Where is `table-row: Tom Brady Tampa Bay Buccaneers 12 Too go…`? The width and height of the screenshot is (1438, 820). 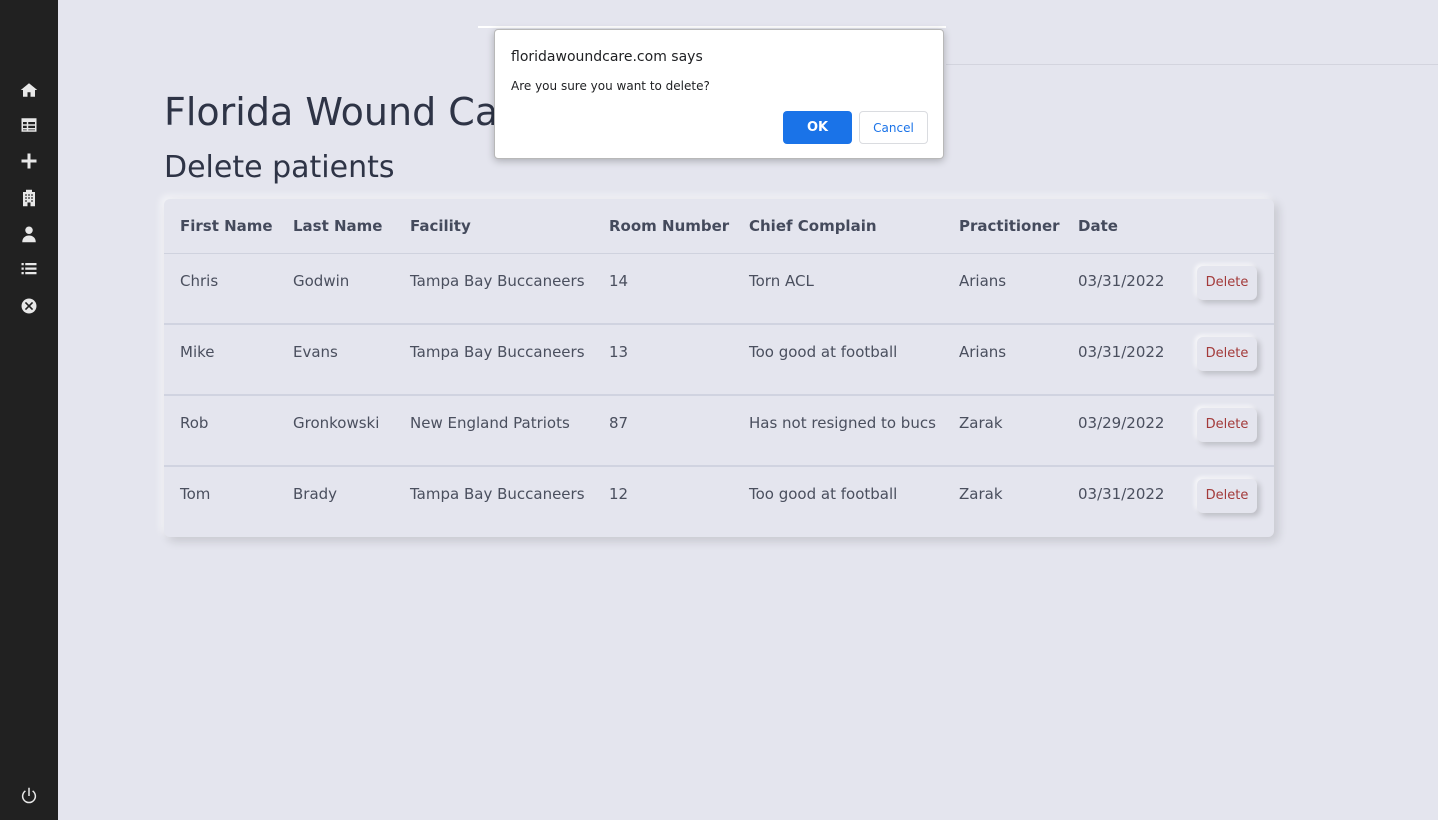 table-row: Tom Brady Tampa Bay Buccaneers 12 Too go… is located at coordinates (719, 501).